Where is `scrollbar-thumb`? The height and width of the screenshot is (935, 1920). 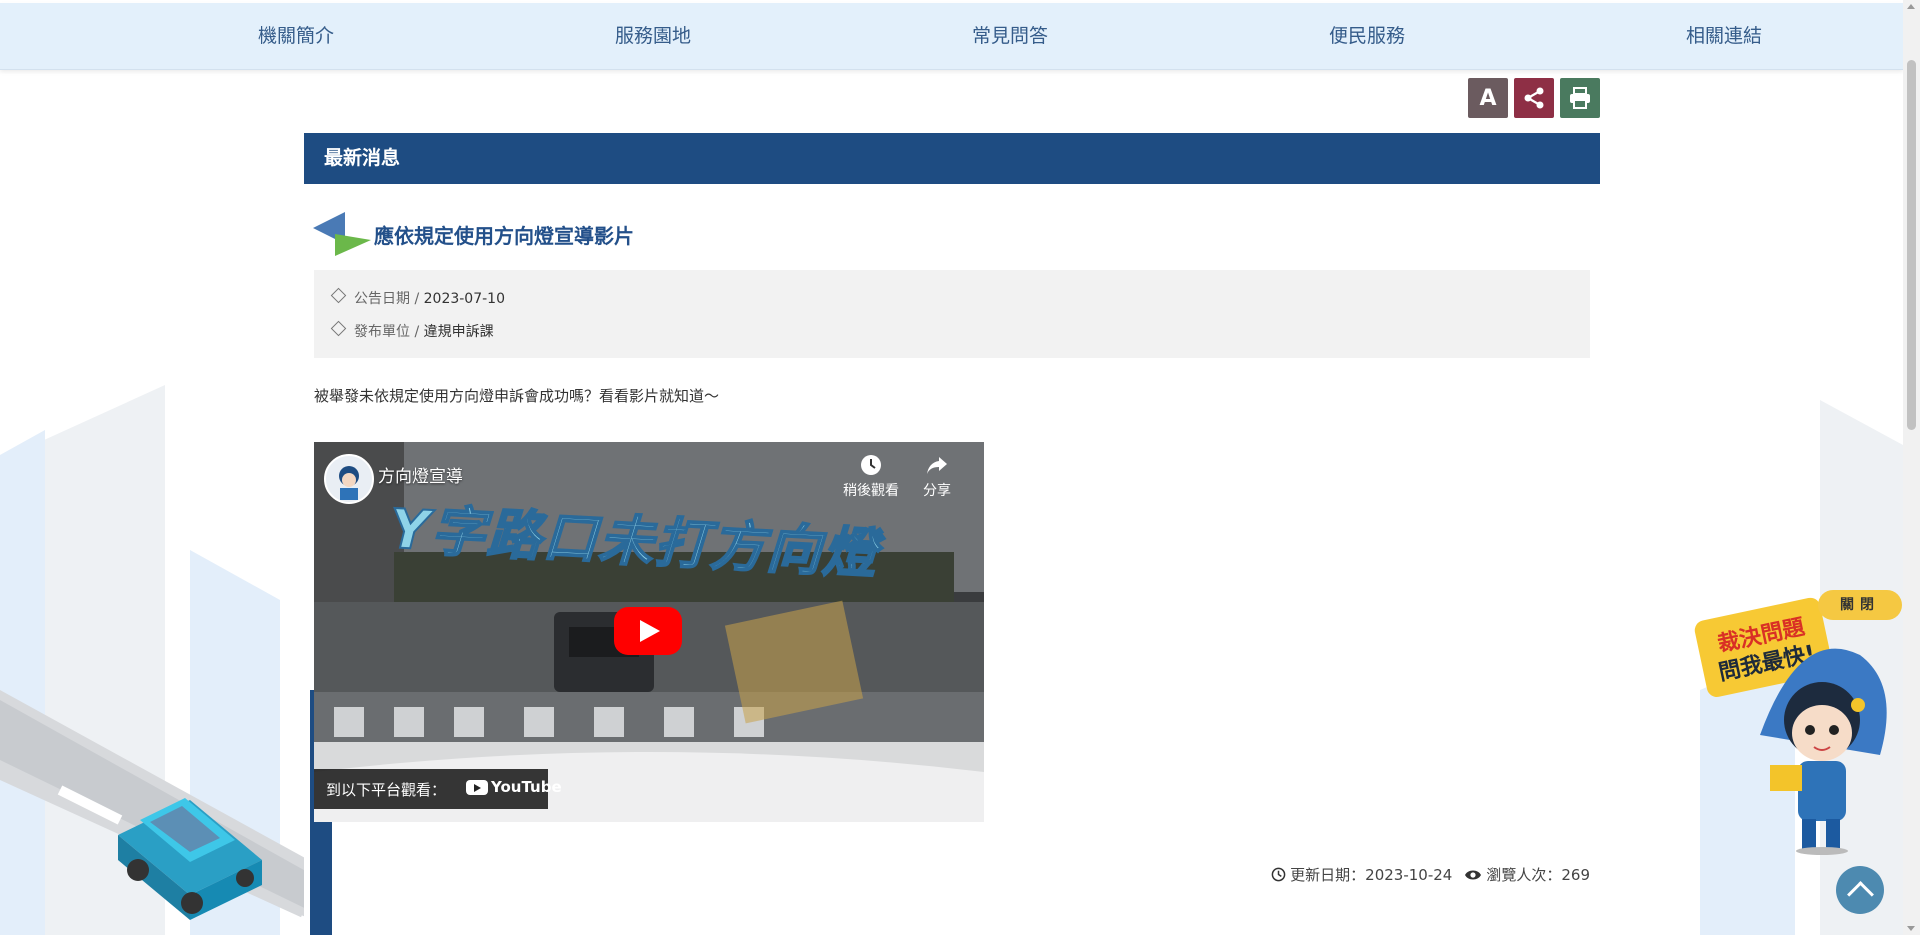
scrollbar-thumb is located at coordinates (1911, 245).